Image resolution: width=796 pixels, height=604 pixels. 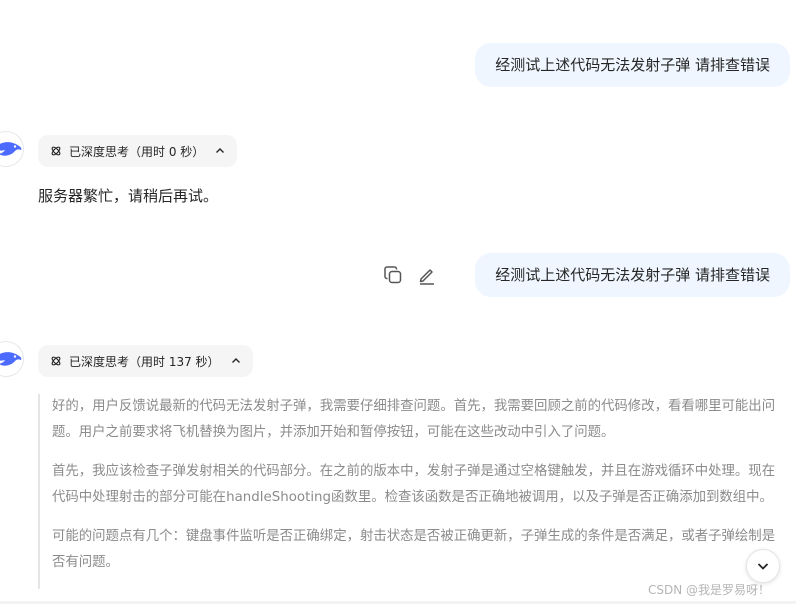 What do you see at coordinates (427, 275) in the screenshot?
I see `edit-pencil-icon` at bounding box center [427, 275].